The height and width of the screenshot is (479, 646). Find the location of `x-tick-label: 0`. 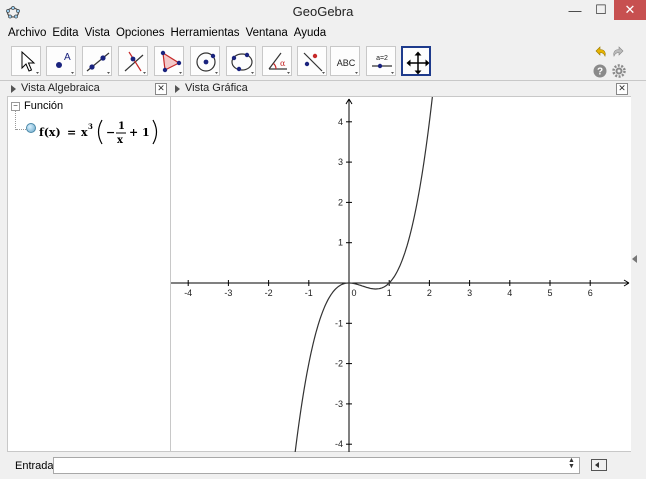

x-tick-label: 0 is located at coordinates (353, 293).